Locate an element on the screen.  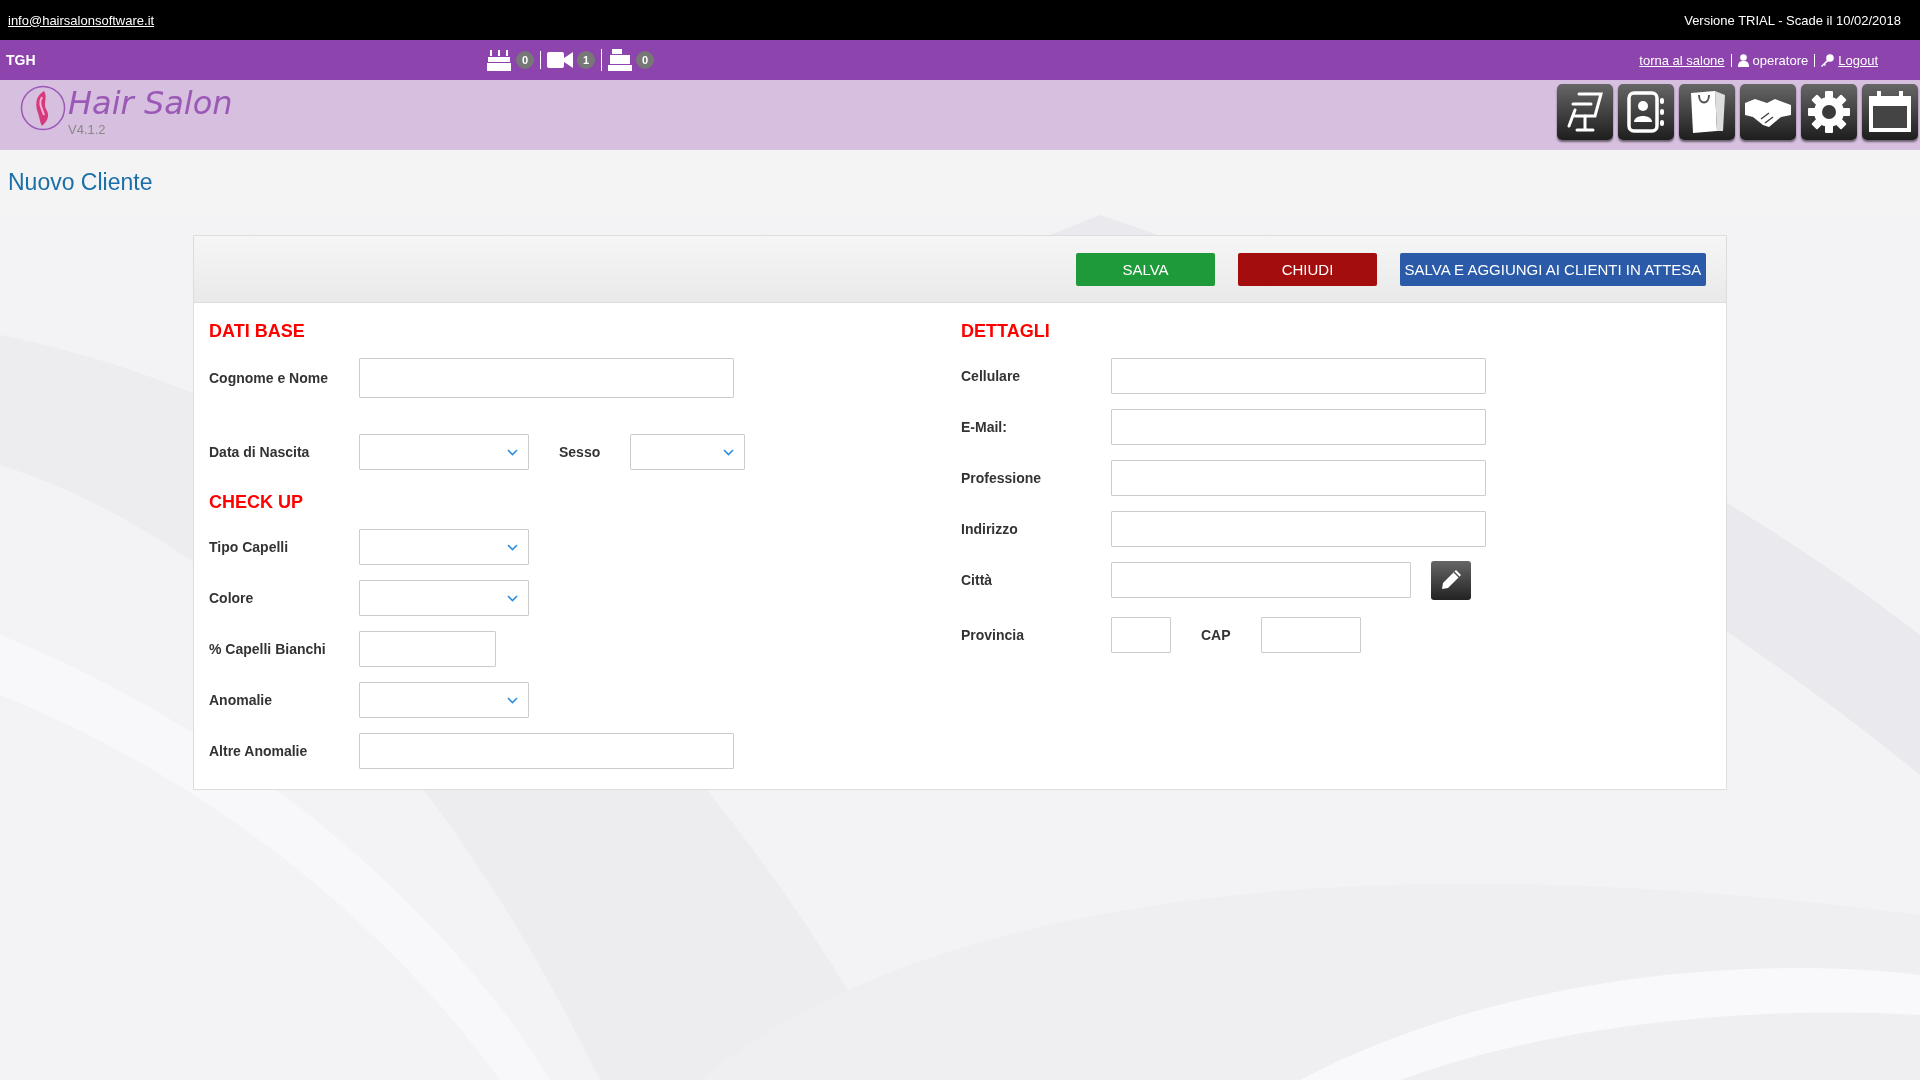
bag-button is located at coordinates (1707, 112).